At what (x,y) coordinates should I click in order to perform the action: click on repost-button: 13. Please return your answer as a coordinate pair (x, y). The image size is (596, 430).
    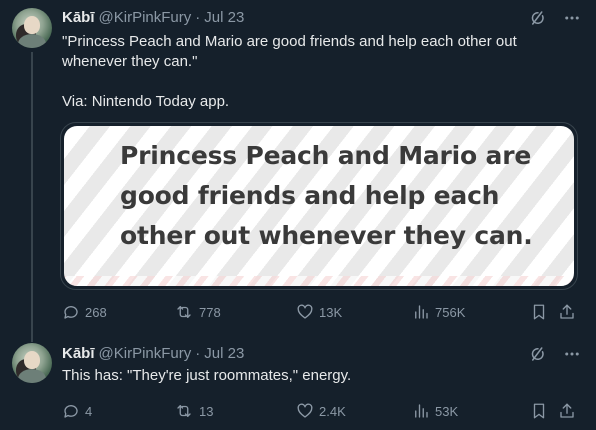
    Looking at the image, I should click on (193, 411).